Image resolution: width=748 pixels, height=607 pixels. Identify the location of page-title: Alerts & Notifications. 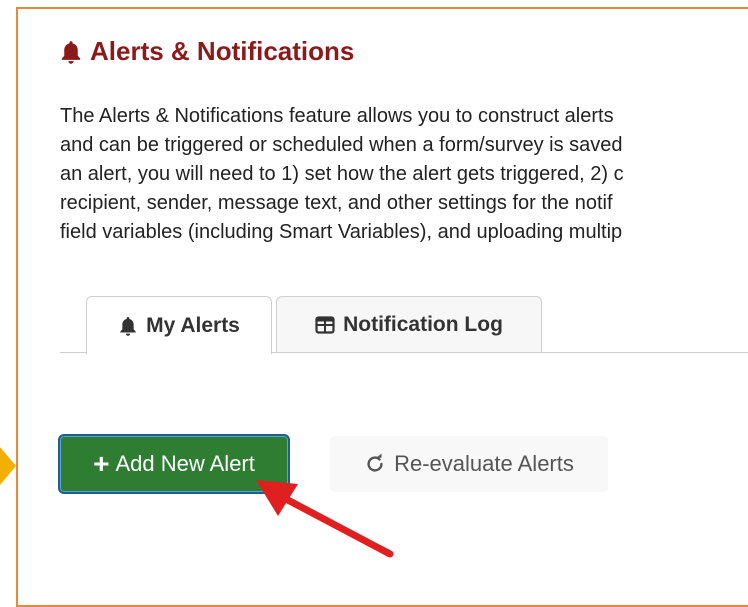
(207, 51).